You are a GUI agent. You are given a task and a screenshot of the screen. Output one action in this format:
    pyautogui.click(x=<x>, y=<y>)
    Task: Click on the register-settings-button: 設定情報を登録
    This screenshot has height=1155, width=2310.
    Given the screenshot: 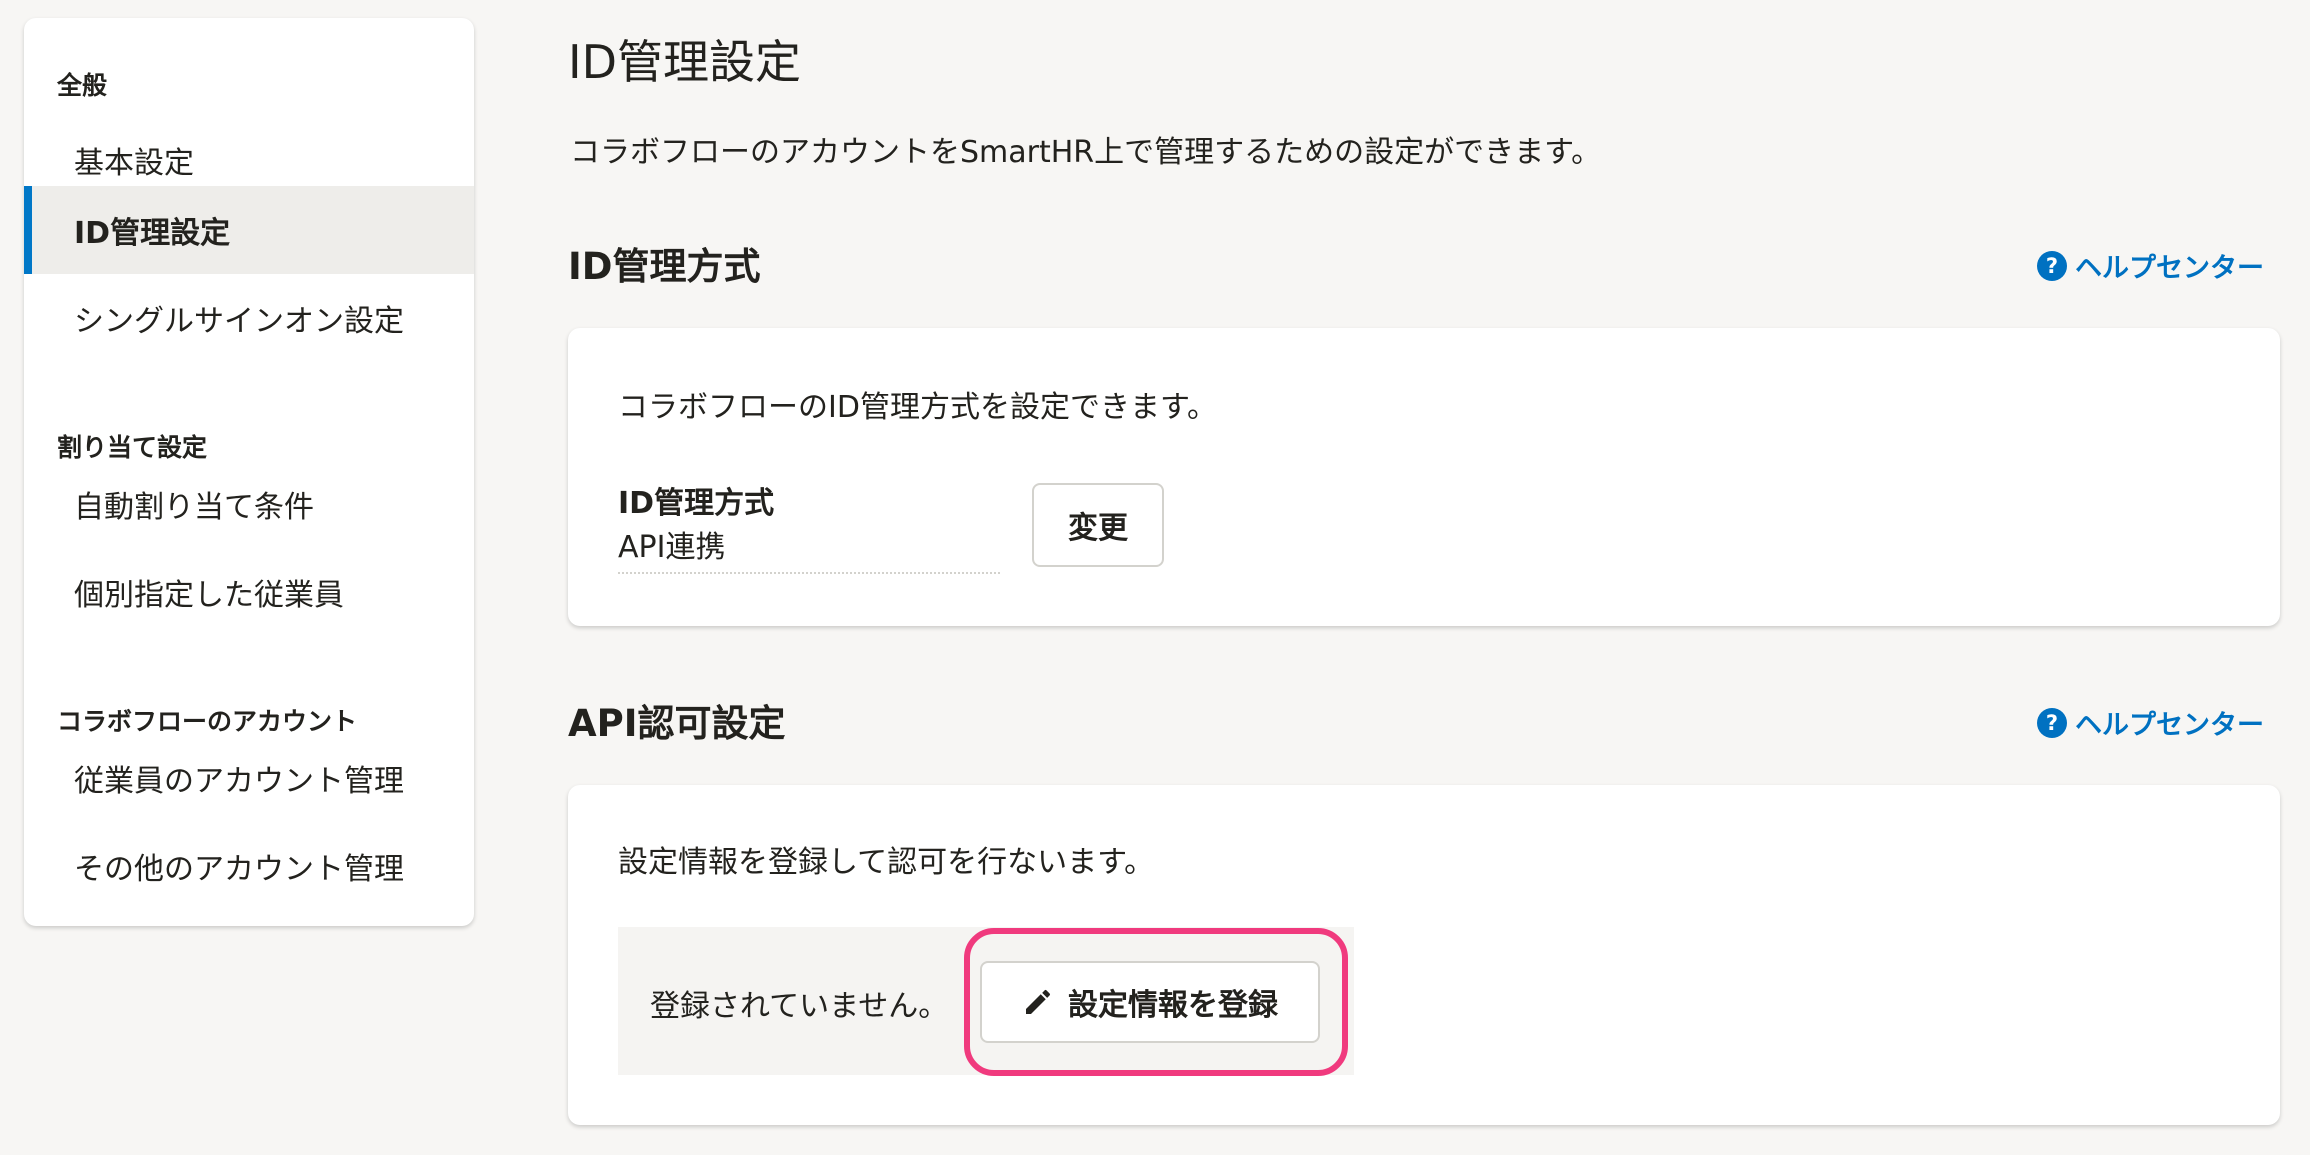 What is the action you would take?
    pyautogui.click(x=1150, y=1002)
    